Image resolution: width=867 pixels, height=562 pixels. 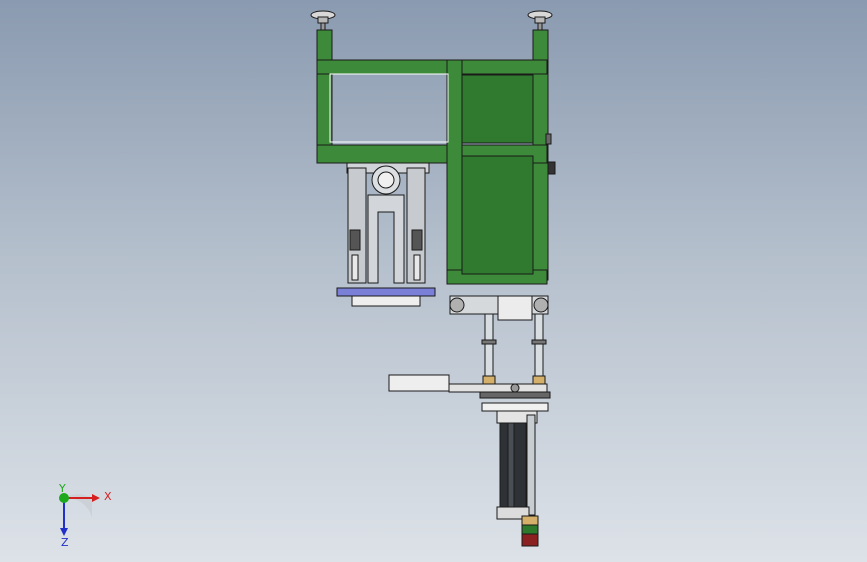 I want to click on leveling-foot-right, so click(x=540, y=21).